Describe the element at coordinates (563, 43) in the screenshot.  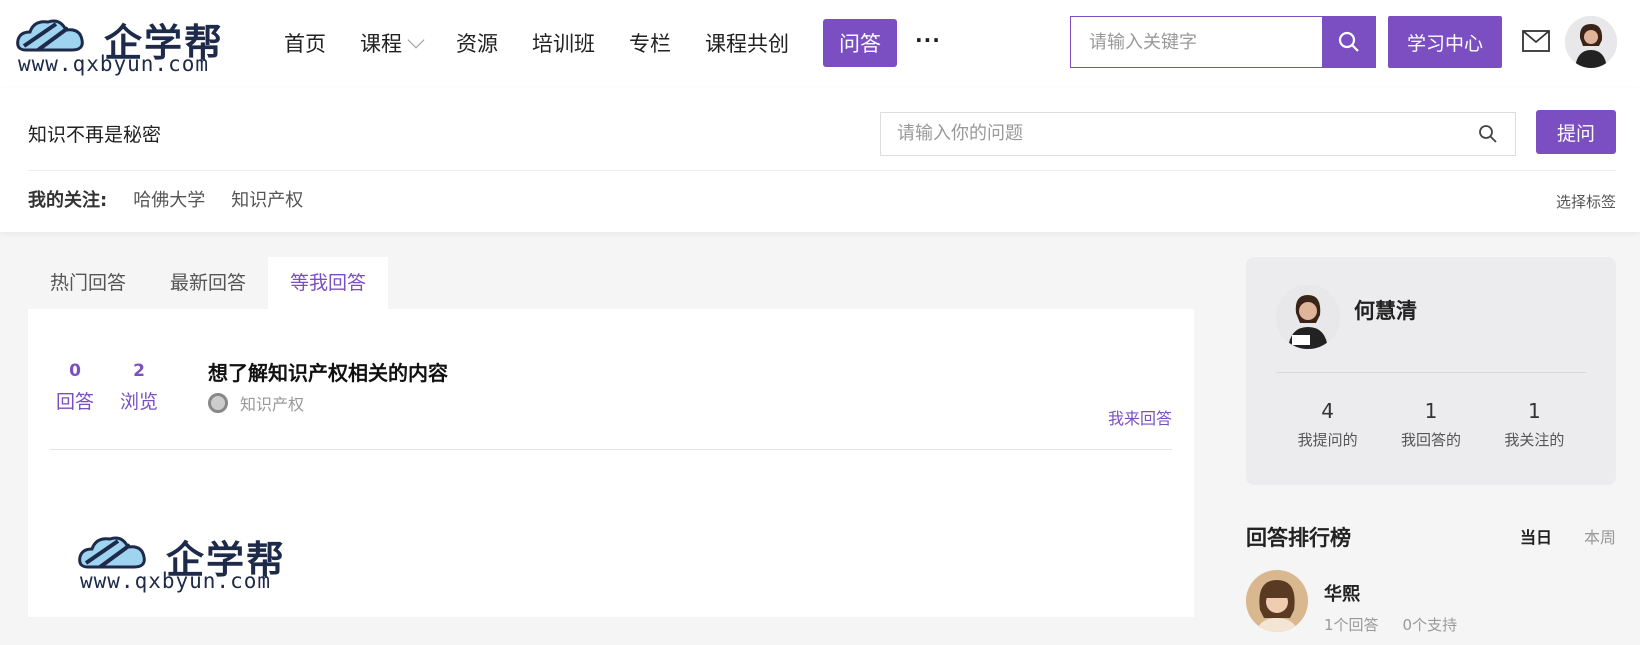
I see `nav-training: 培训班` at that location.